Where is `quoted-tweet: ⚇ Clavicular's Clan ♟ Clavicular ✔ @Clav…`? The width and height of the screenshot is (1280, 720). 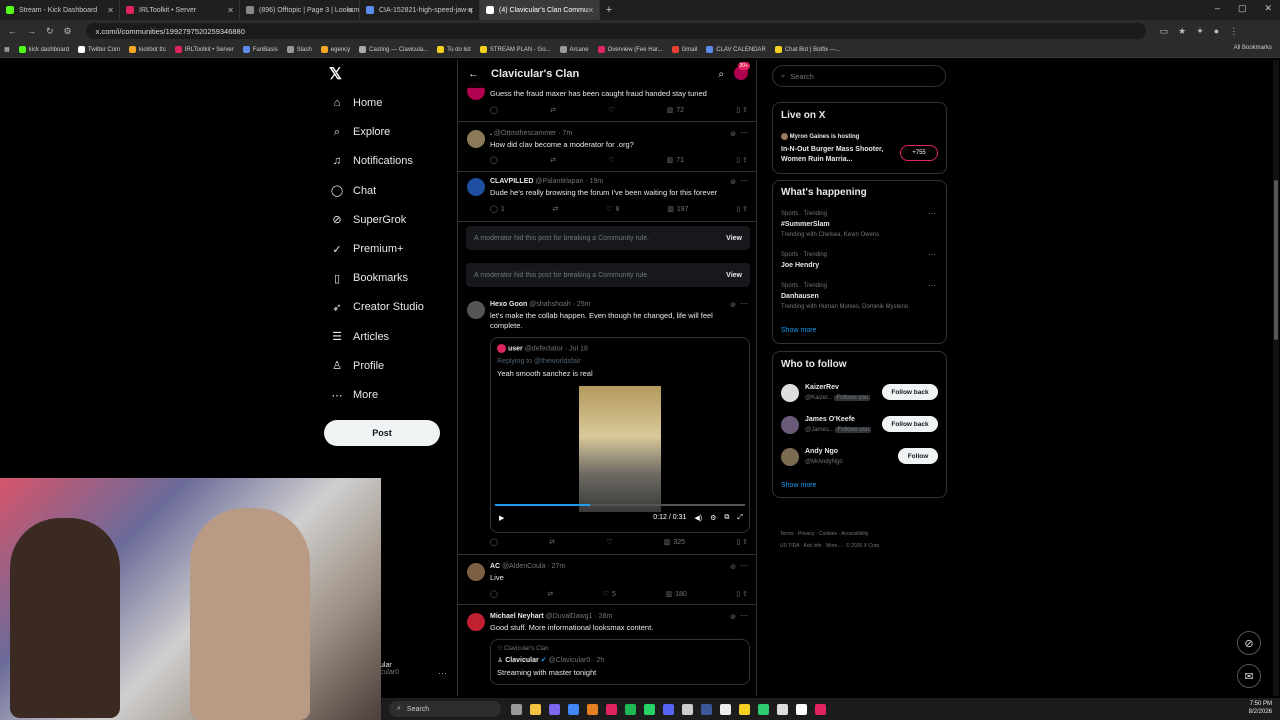 quoted-tweet: ⚇ Clavicular's Clan ♟ Clavicular ✔ @Clav… is located at coordinates (620, 662).